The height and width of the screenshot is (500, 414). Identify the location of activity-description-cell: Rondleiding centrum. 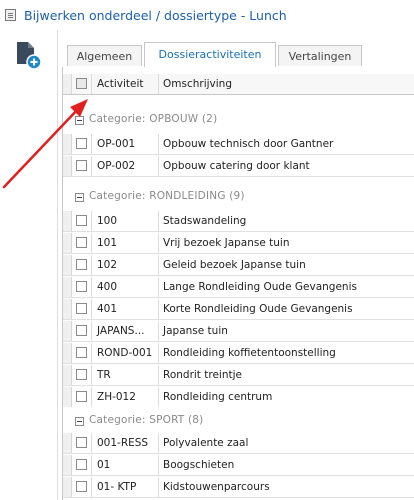
(218, 397).